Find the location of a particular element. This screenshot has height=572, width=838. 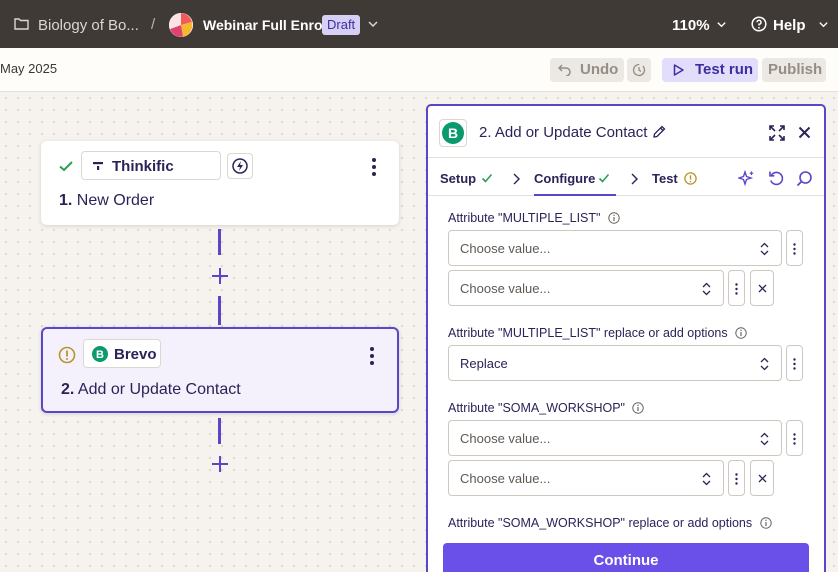

publish-label: Publish is located at coordinates (795, 69).